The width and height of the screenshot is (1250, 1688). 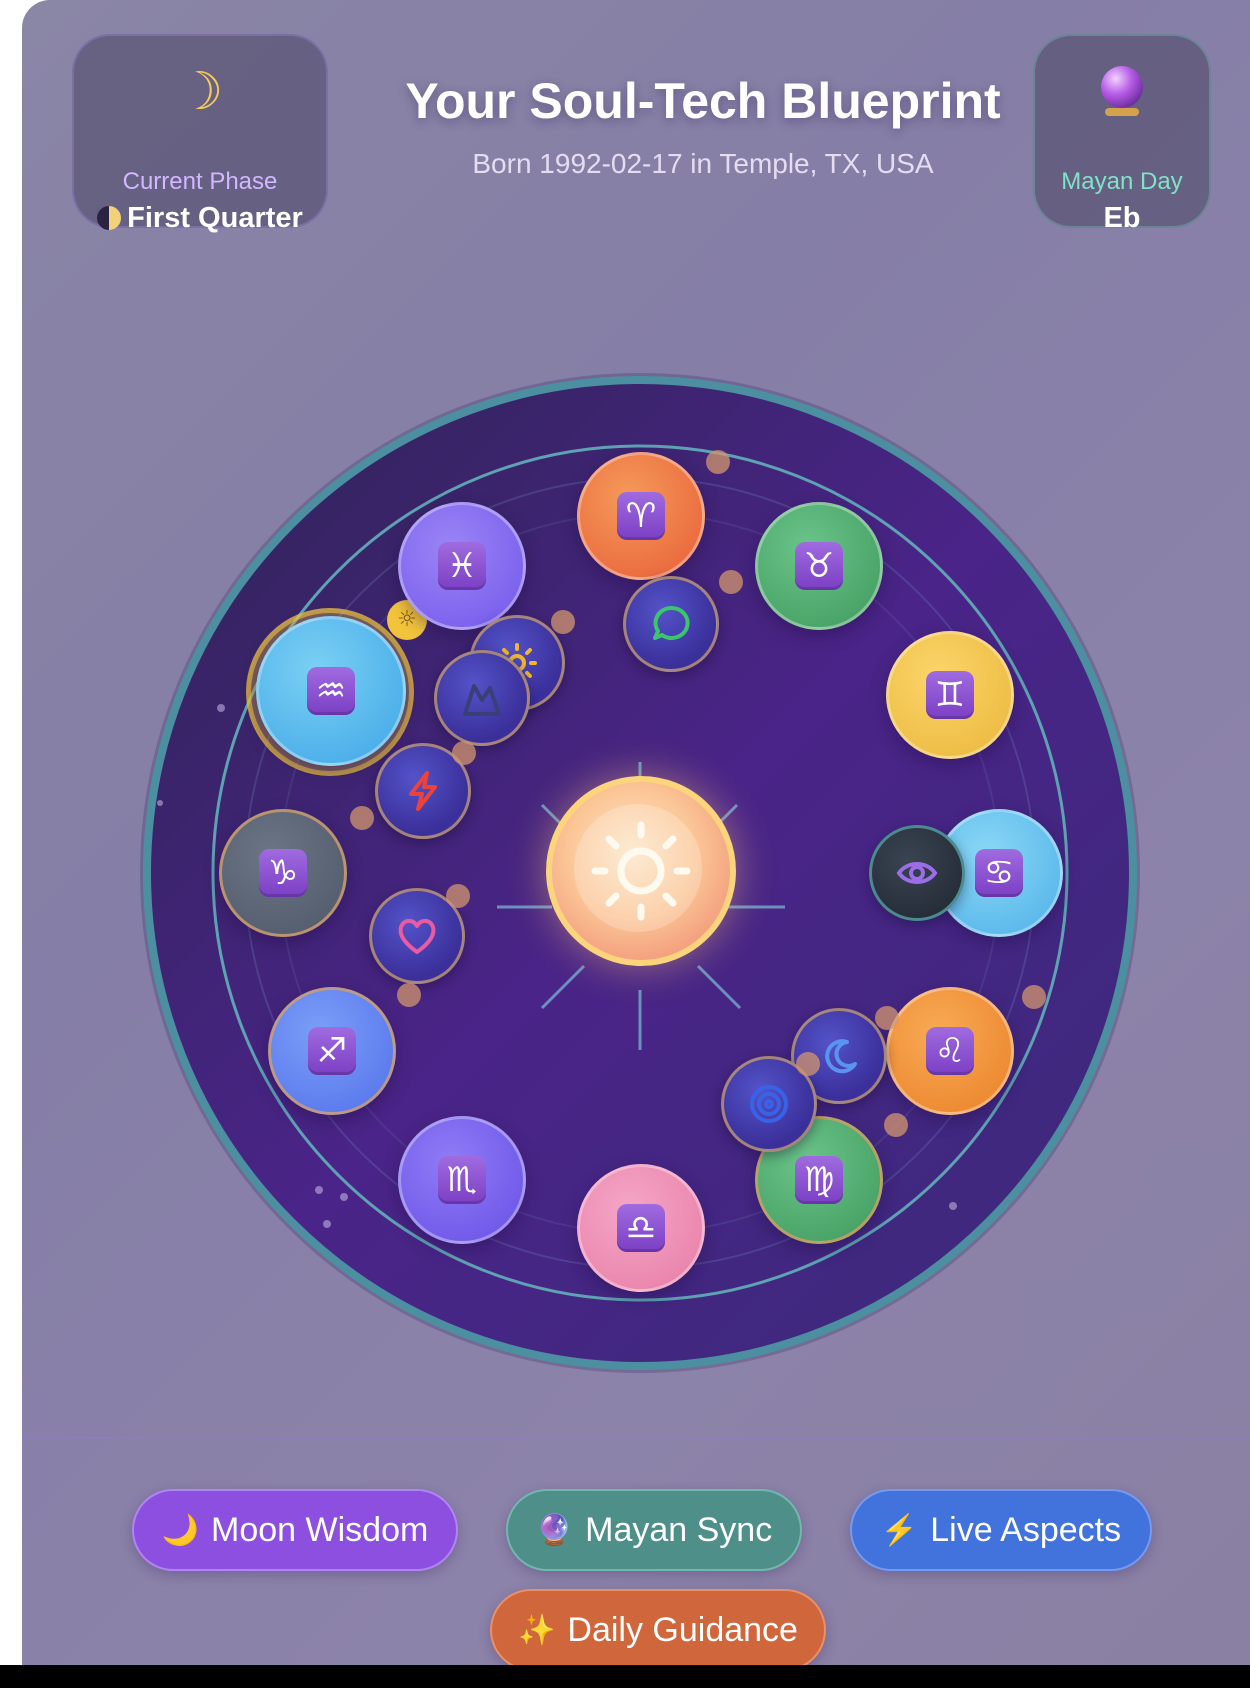 I want to click on sign-leo: ♌, so click(x=950, y=1051).